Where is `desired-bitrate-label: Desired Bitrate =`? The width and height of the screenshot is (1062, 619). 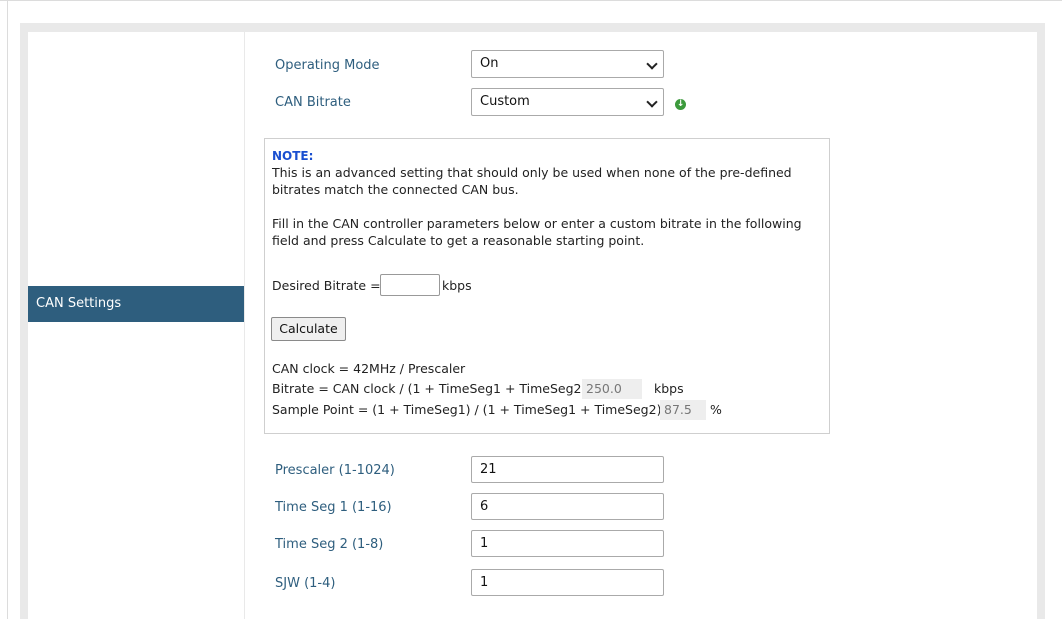
desired-bitrate-label: Desired Bitrate = is located at coordinates (326, 285).